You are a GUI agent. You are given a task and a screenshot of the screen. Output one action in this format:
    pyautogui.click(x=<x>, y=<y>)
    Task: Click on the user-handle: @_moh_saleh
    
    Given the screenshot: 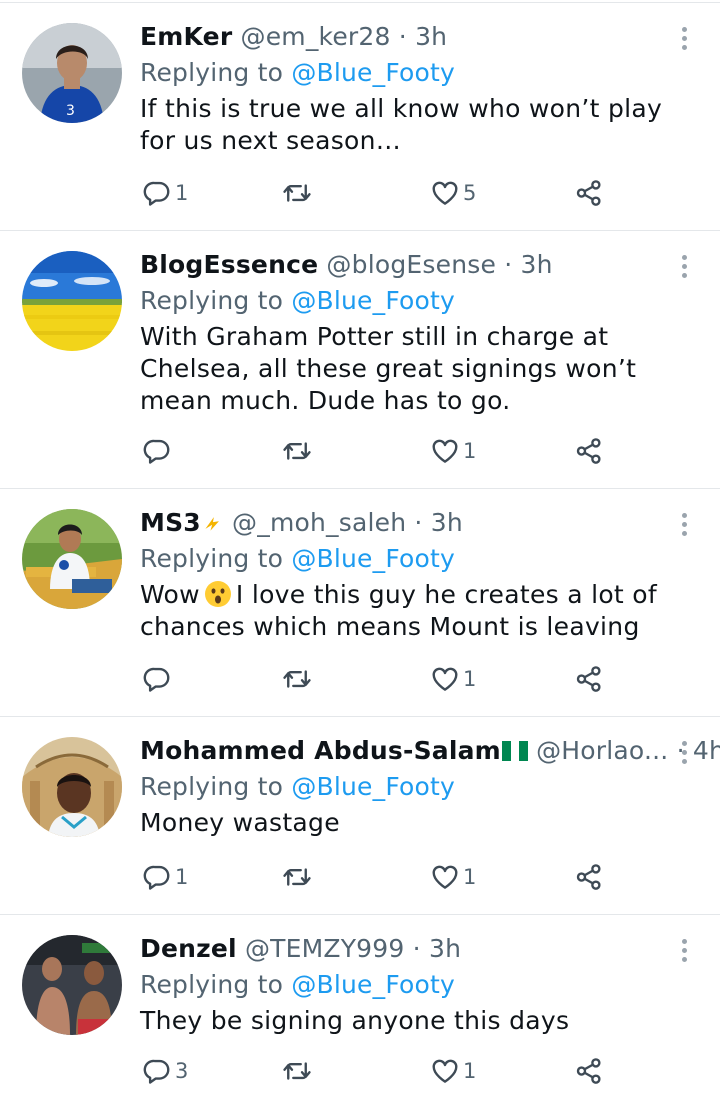 What is the action you would take?
    pyautogui.click(x=319, y=522)
    